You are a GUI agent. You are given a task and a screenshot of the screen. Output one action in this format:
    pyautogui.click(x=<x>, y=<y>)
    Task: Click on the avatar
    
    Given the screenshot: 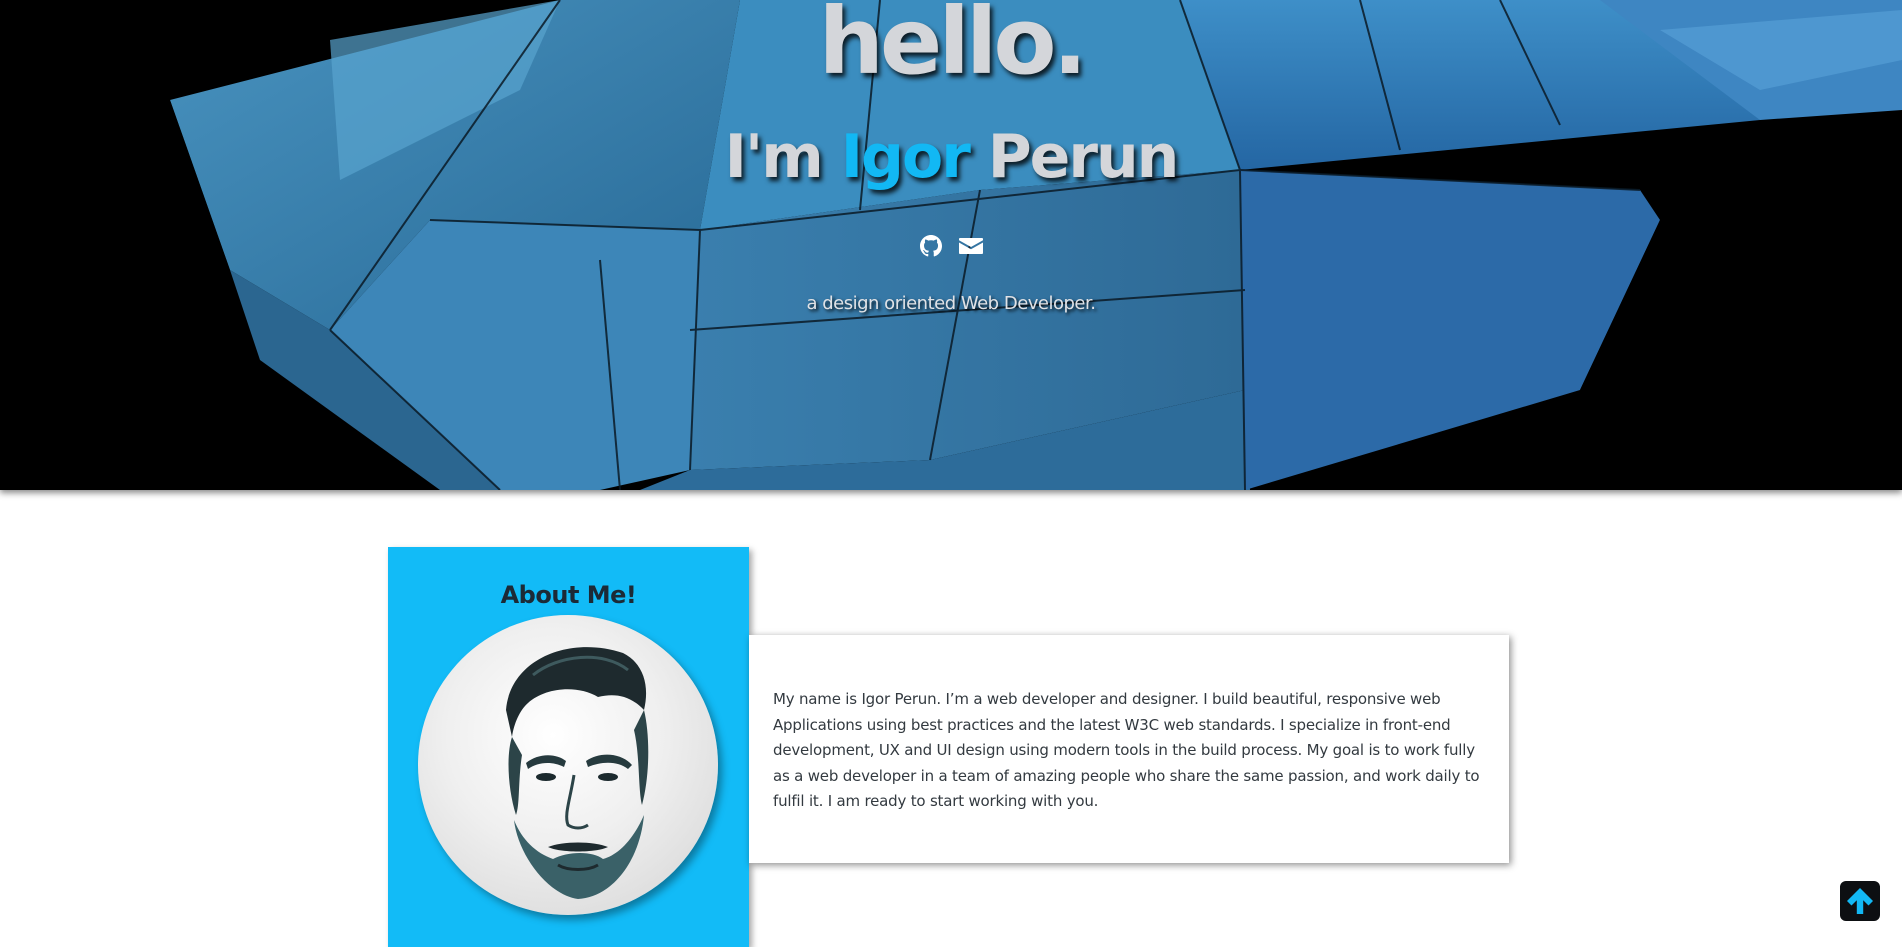 What is the action you would take?
    pyautogui.click(x=568, y=765)
    